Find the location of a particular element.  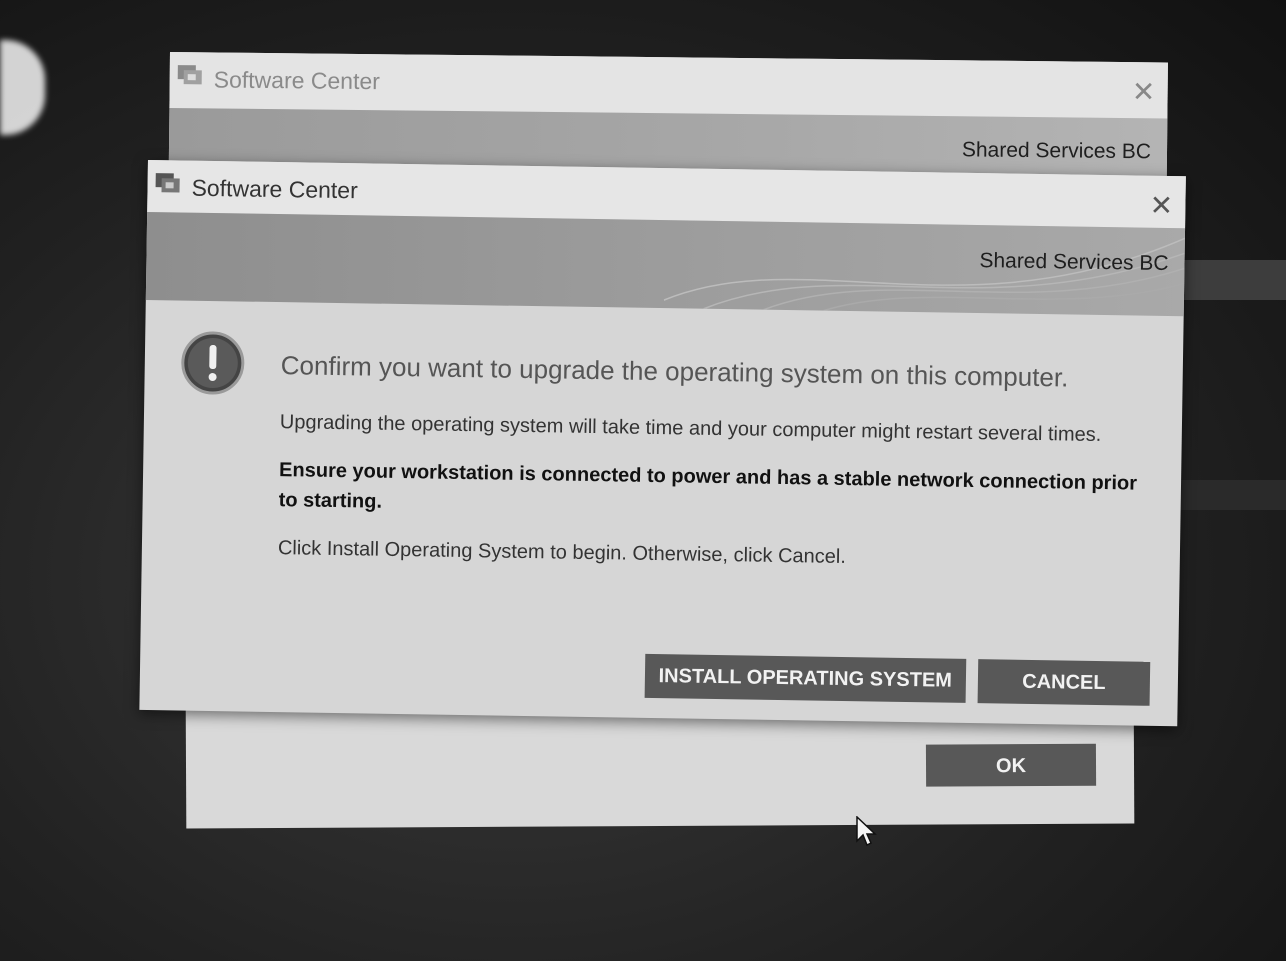

close-icon: ✕ is located at coordinates (1161, 205).